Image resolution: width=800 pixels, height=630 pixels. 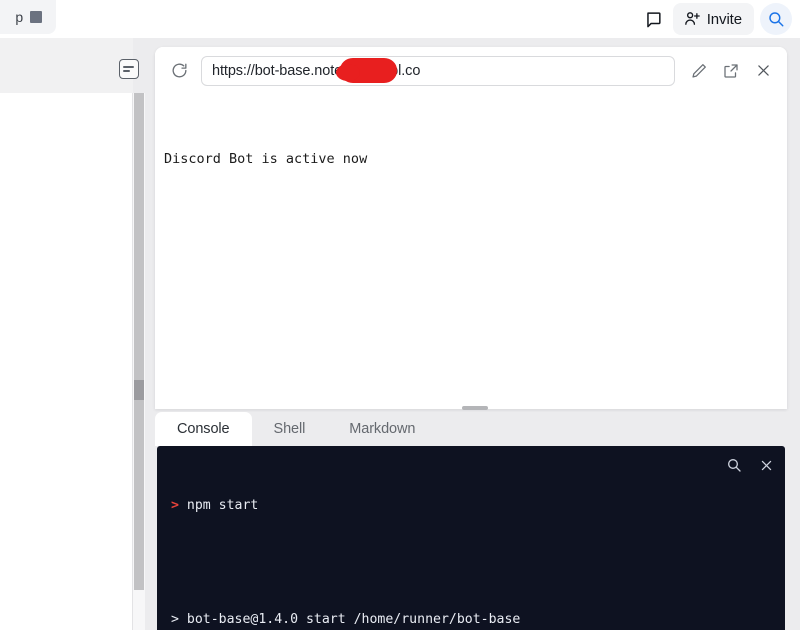 What do you see at coordinates (66, 65) in the screenshot?
I see `editor-pane-header` at bounding box center [66, 65].